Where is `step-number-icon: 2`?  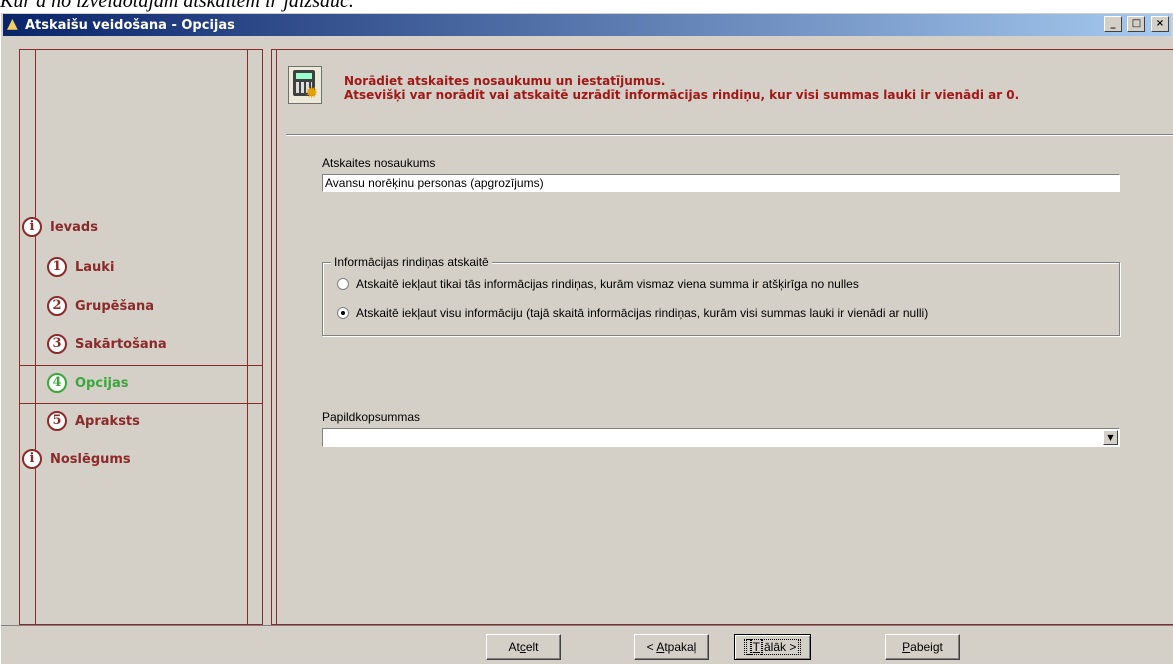
step-number-icon: 2 is located at coordinates (57, 306).